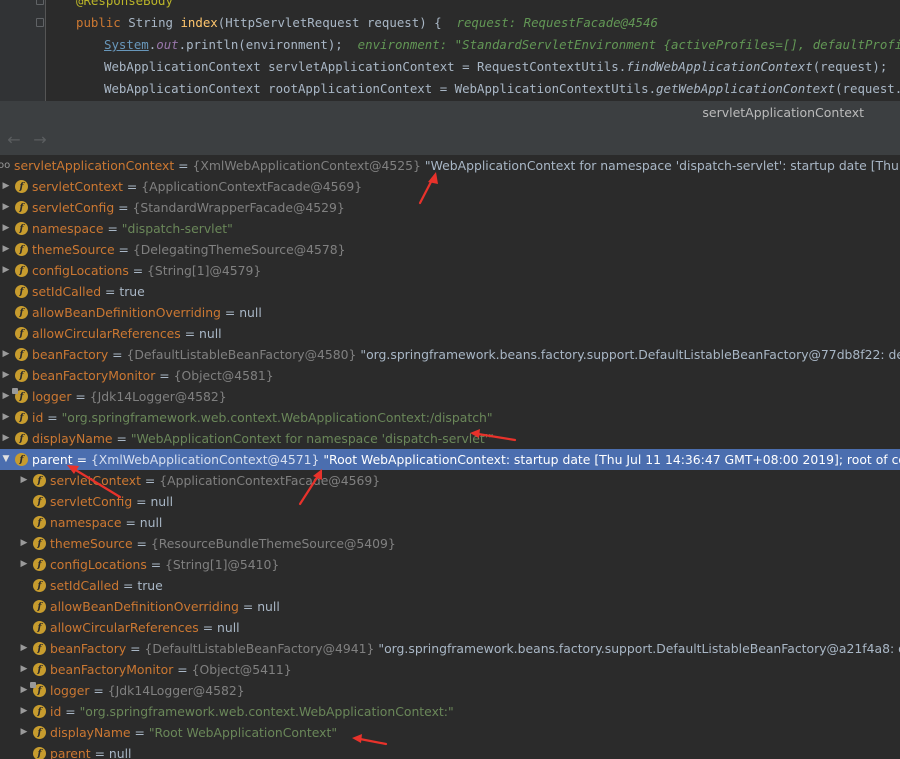 The height and width of the screenshot is (759, 900). I want to click on arrow-right-icon: →, so click(40, 140).